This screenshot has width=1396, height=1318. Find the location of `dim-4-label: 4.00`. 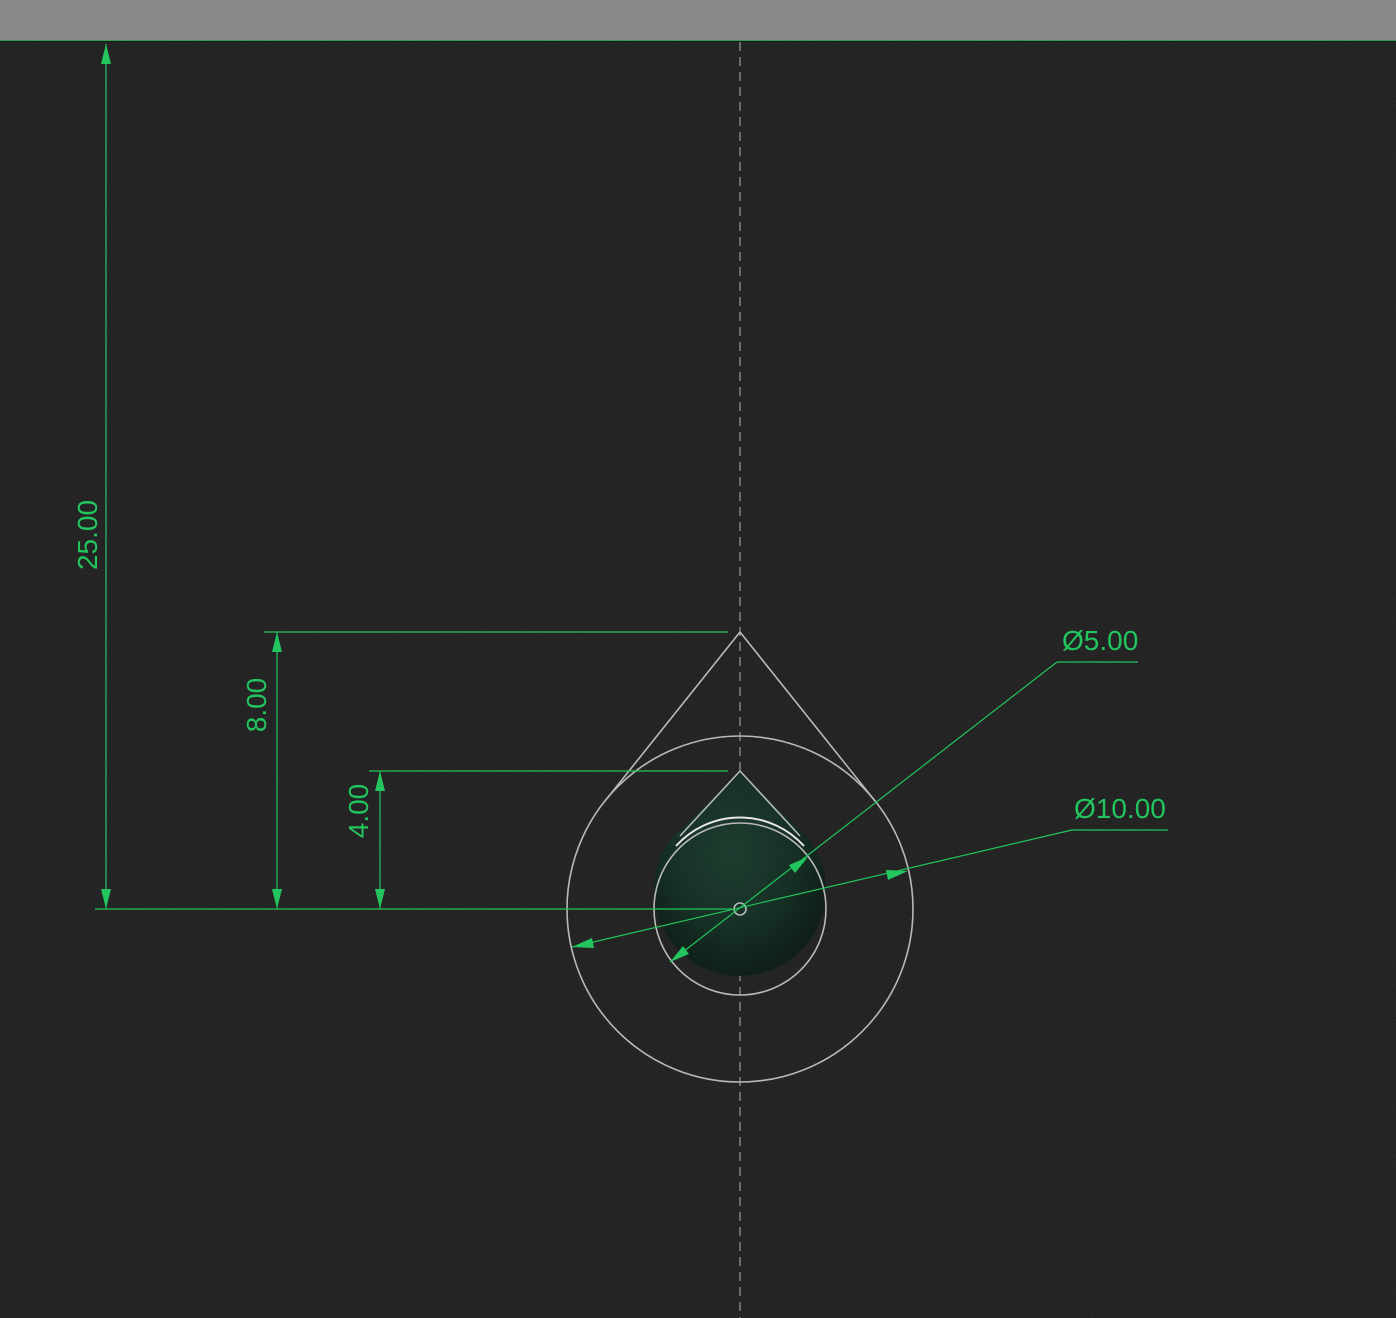

dim-4-label: 4.00 is located at coordinates (358, 811).